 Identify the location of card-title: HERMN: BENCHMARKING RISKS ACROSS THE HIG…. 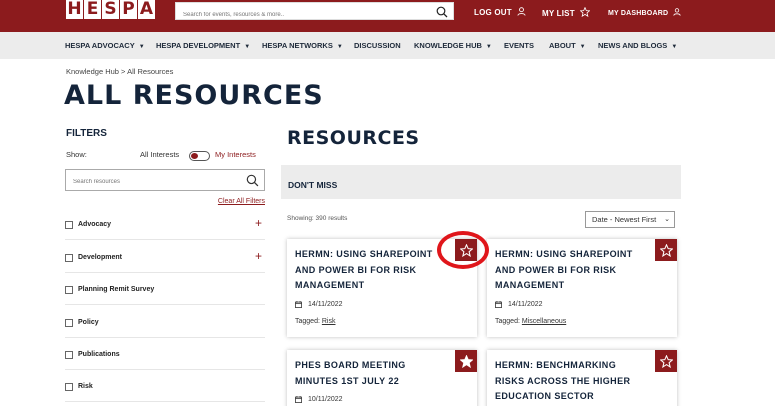
(575, 381).